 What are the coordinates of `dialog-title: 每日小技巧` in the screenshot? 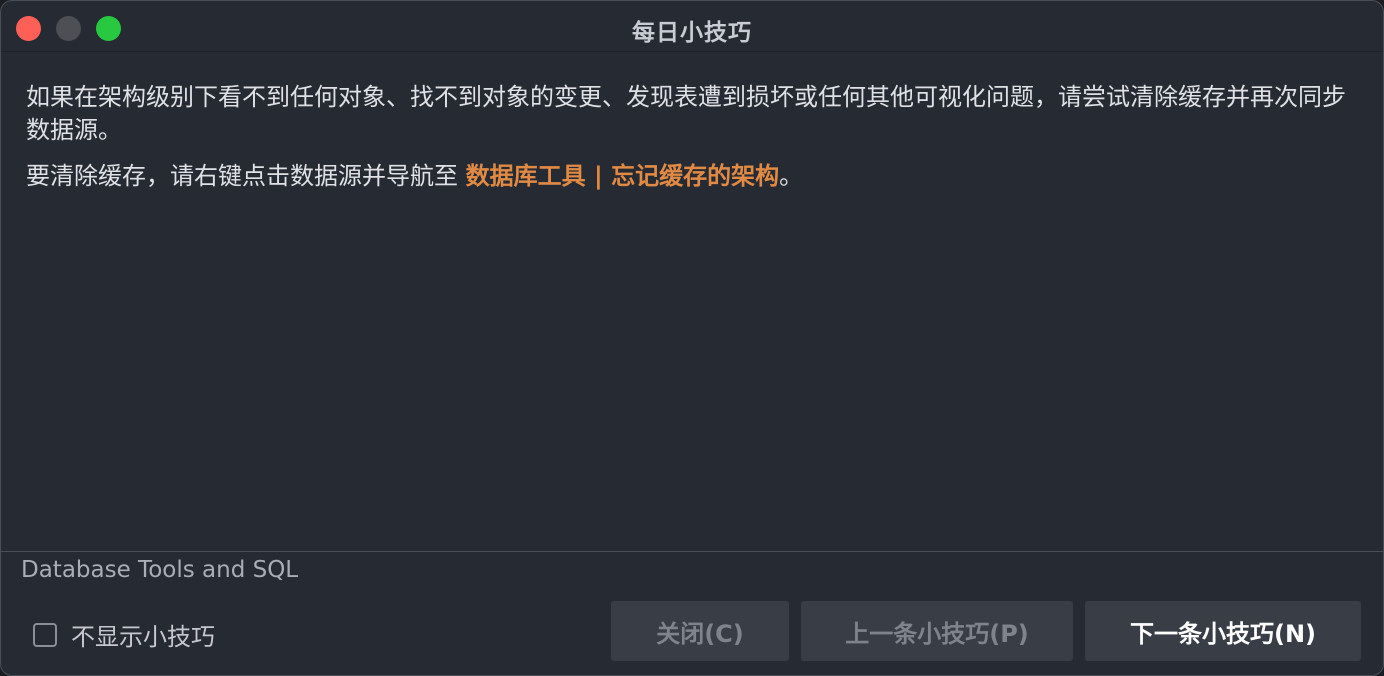 It's located at (692, 33).